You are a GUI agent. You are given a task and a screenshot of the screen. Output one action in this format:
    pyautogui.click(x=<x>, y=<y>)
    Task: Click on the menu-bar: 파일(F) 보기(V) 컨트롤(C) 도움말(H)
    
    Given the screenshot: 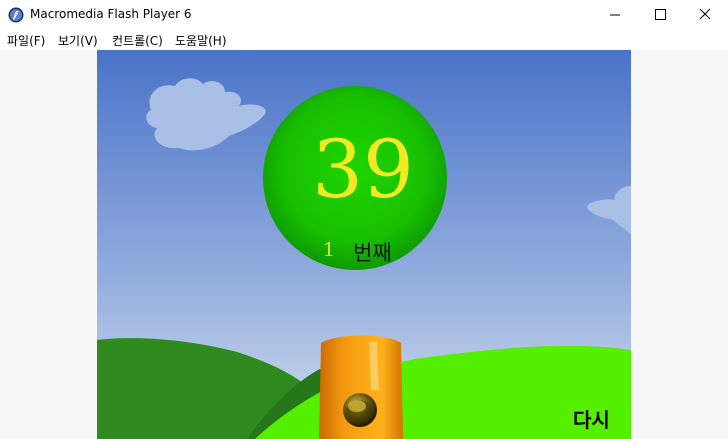 What is the action you would take?
    pyautogui.click(x=364, y=40)
    